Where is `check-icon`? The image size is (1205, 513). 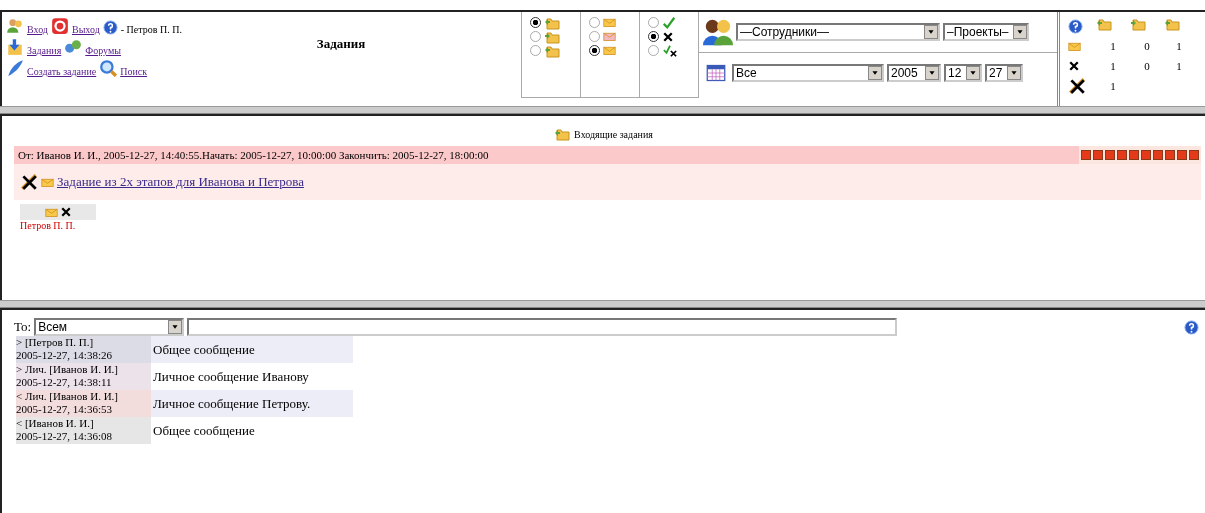
check-icon is located at coordinates (669, 22).